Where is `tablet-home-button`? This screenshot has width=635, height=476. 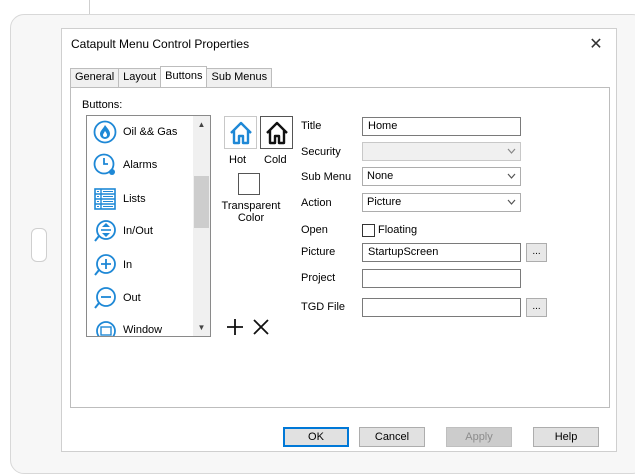
tablet-home-button is located at coordinates (39, 245).